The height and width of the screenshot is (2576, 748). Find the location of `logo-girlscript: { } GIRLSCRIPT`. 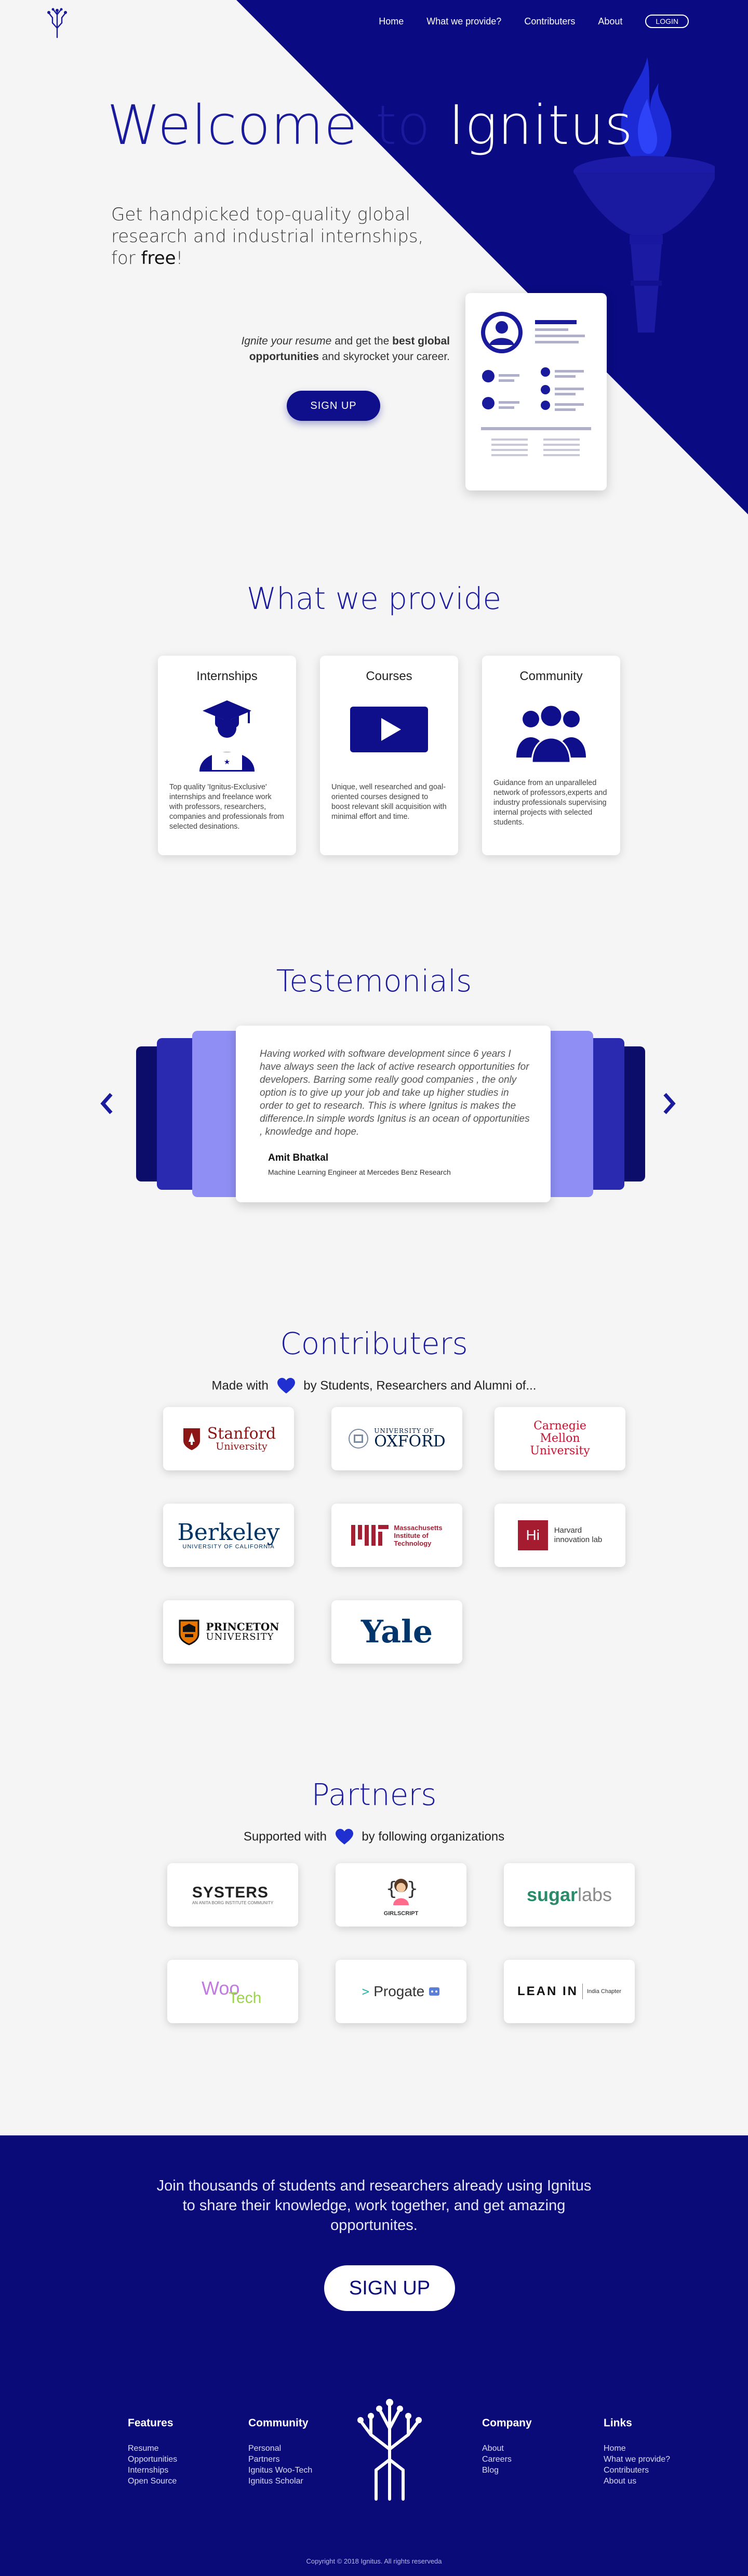

logo-girlscript: { } GIRLSCRIPT is located at coordinates (401, 1895).